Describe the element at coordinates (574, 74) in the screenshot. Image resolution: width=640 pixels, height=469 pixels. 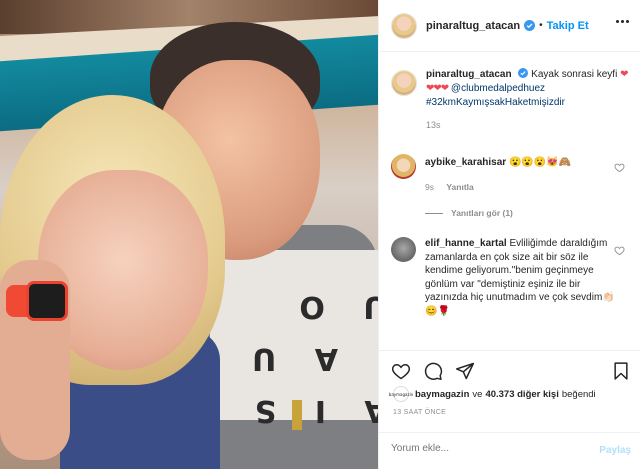
I see `caption-text: Kayak sonrasi keyfi` at that location.